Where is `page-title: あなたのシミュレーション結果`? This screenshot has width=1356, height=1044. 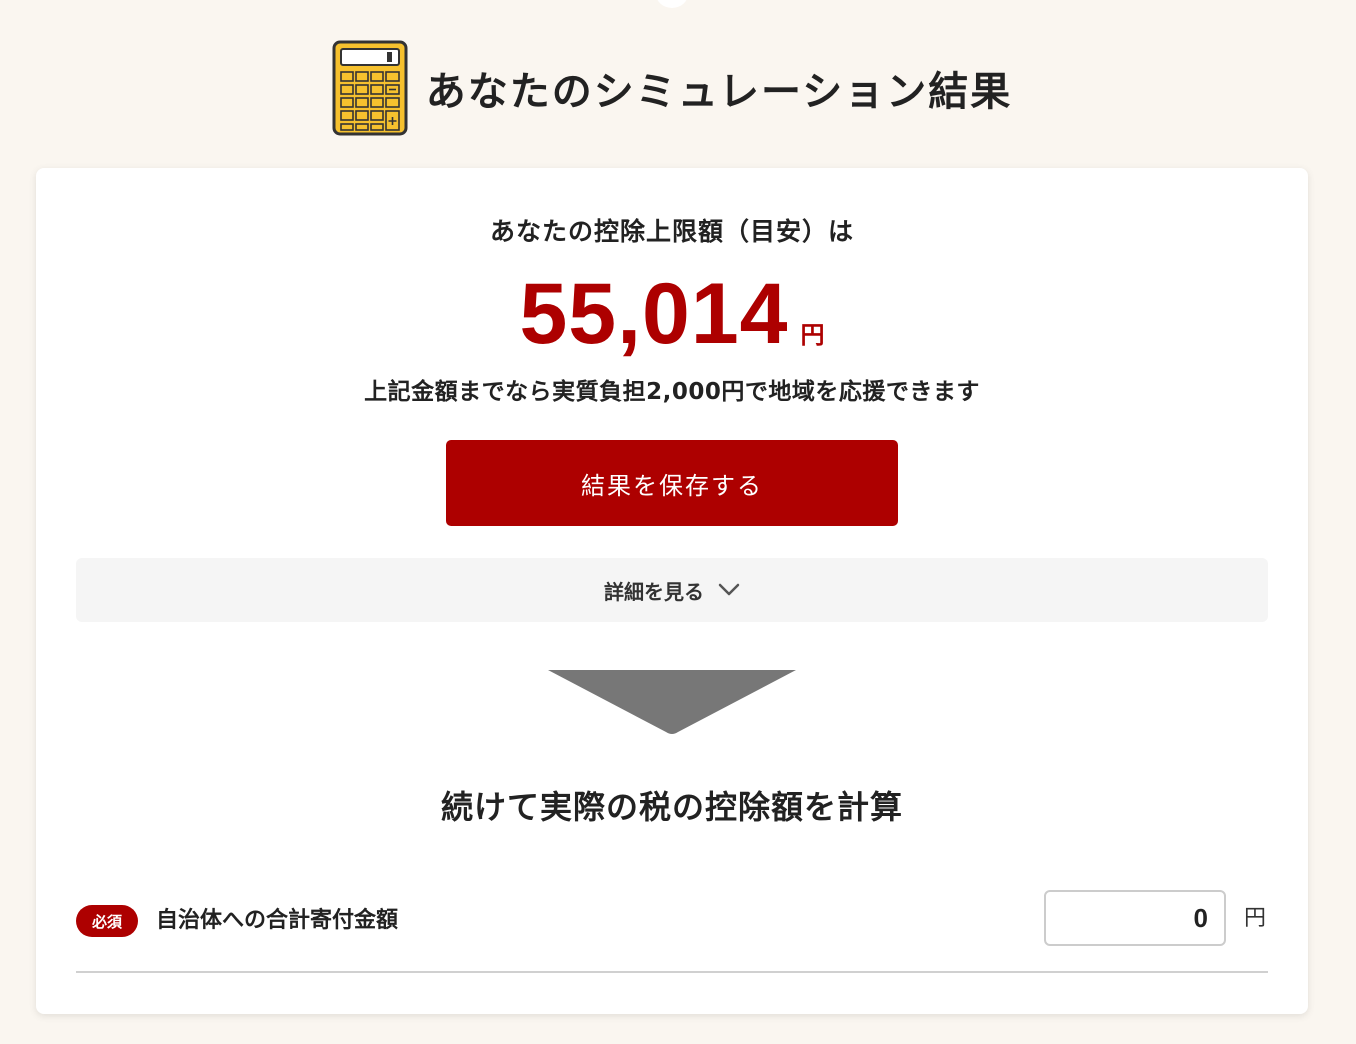
page-title: あなたのシミュレーション結果 is located at coordinates (719, 92).